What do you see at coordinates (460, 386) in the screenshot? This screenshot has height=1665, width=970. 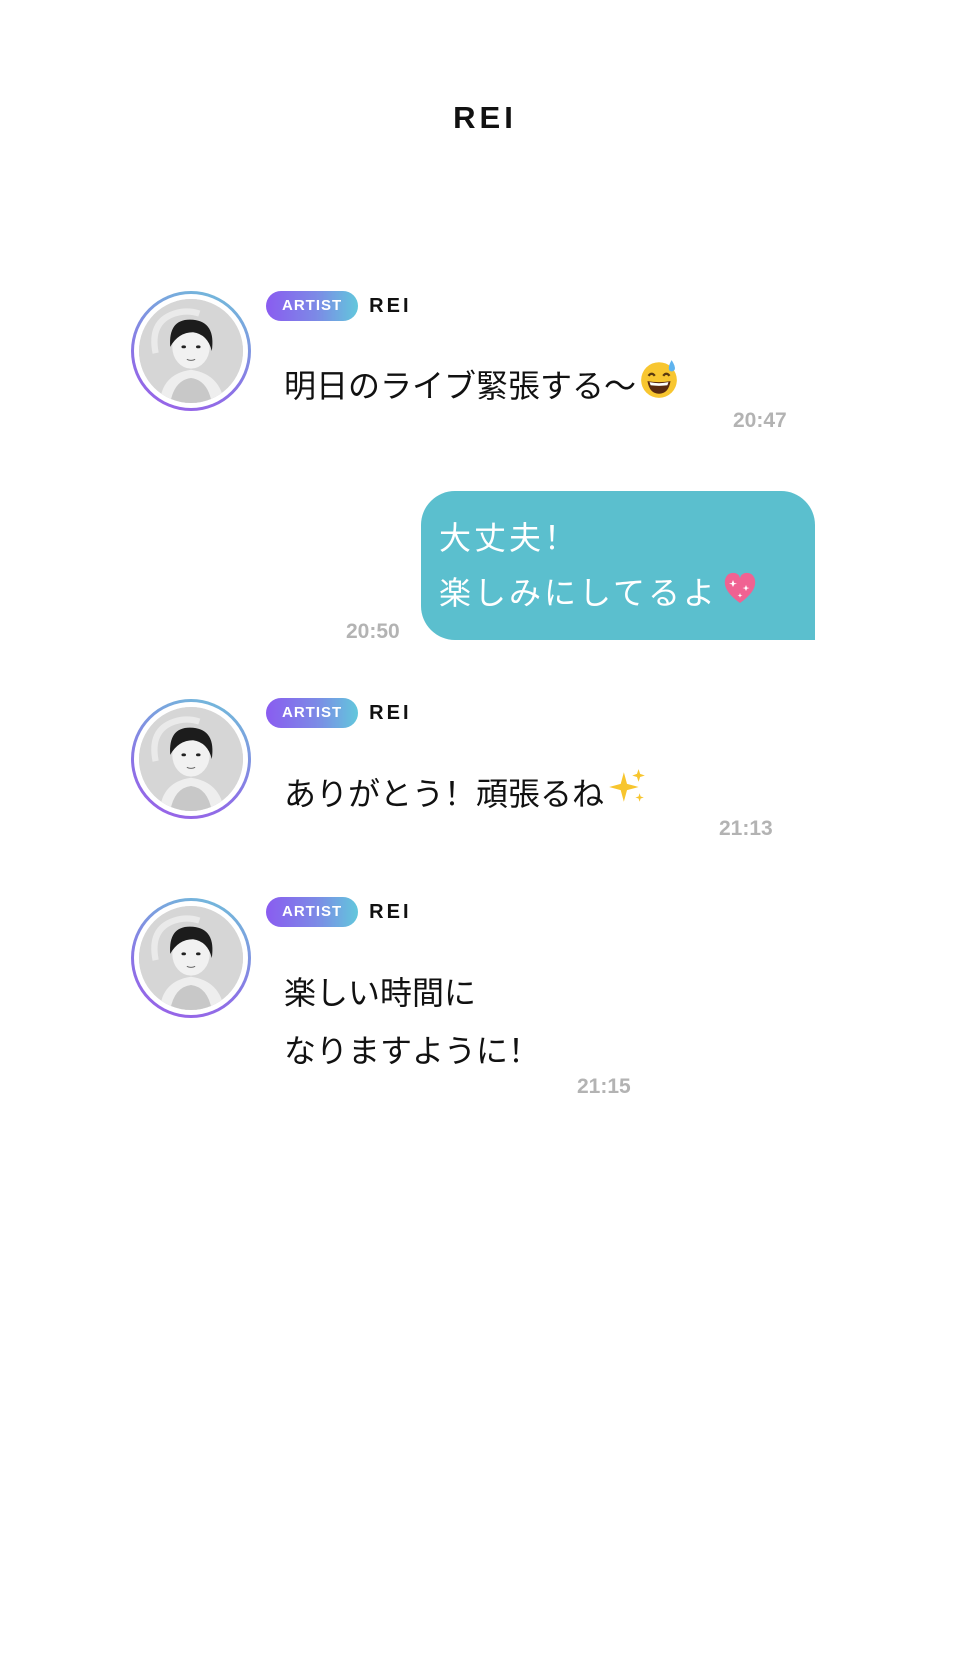 I see `message-line: 明日のライブ緊張する〜` at bounding box center [460, 386].